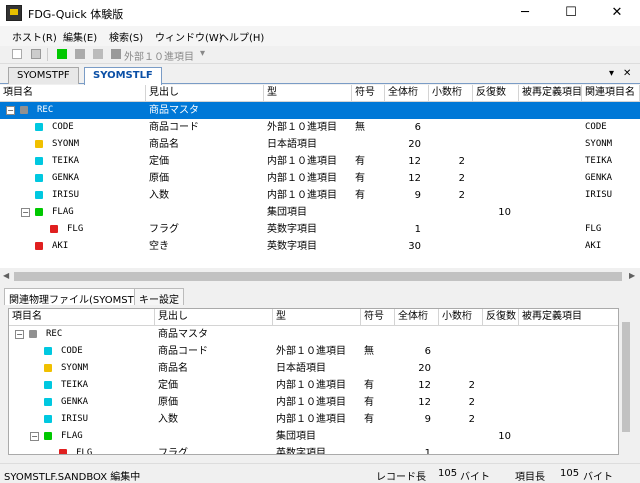  I want to click on column-header: 項目名 見出し型符号 全体桁 小数桁 反復数 被再定義項目 関連項目名, so click(320, 93).